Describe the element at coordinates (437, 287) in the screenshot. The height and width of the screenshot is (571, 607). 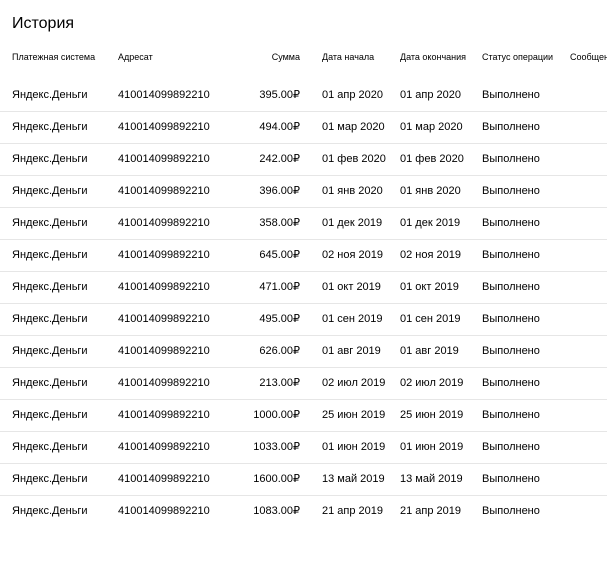
I see `cell-end-date: 01 окт 2019` at that location.